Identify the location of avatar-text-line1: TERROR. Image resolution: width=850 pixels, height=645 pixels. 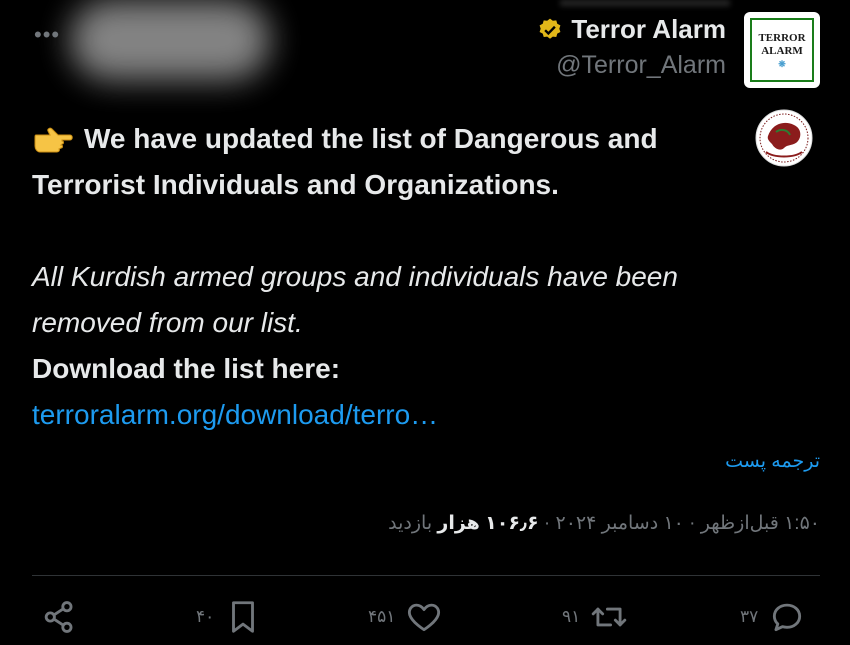
(782, 37).